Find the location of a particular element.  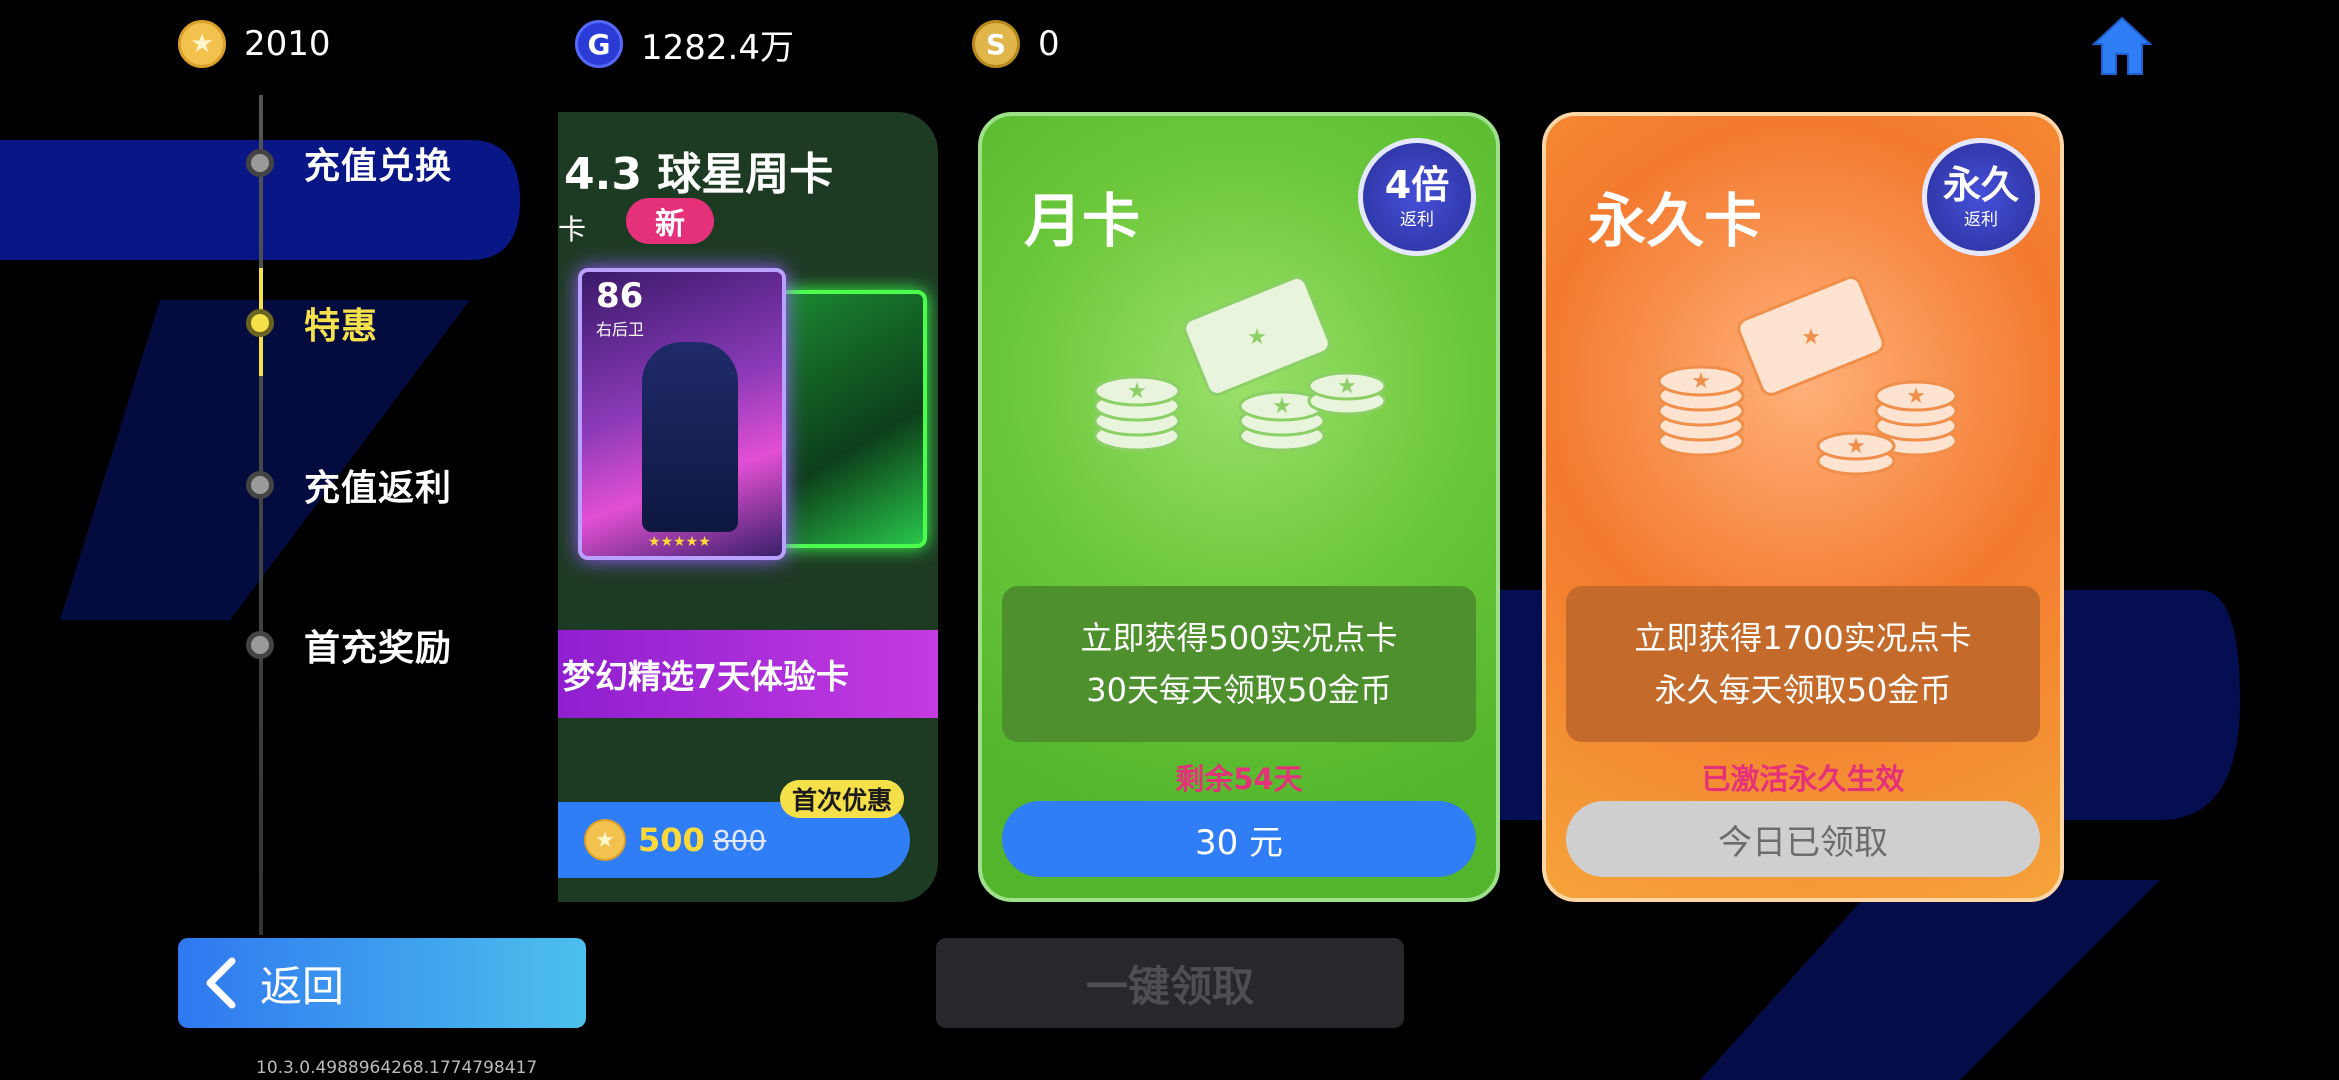

currency-star: ★ 2010 is located at coordinates (254, 44).